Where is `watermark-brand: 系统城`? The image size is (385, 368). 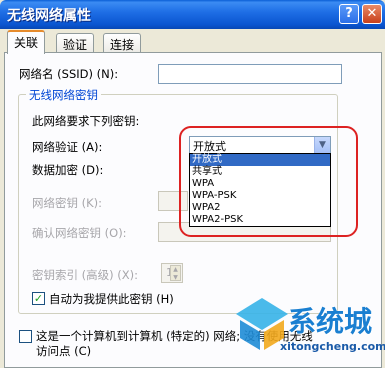
watermark-brand: 系统城 is located at coordinates (330, 321).